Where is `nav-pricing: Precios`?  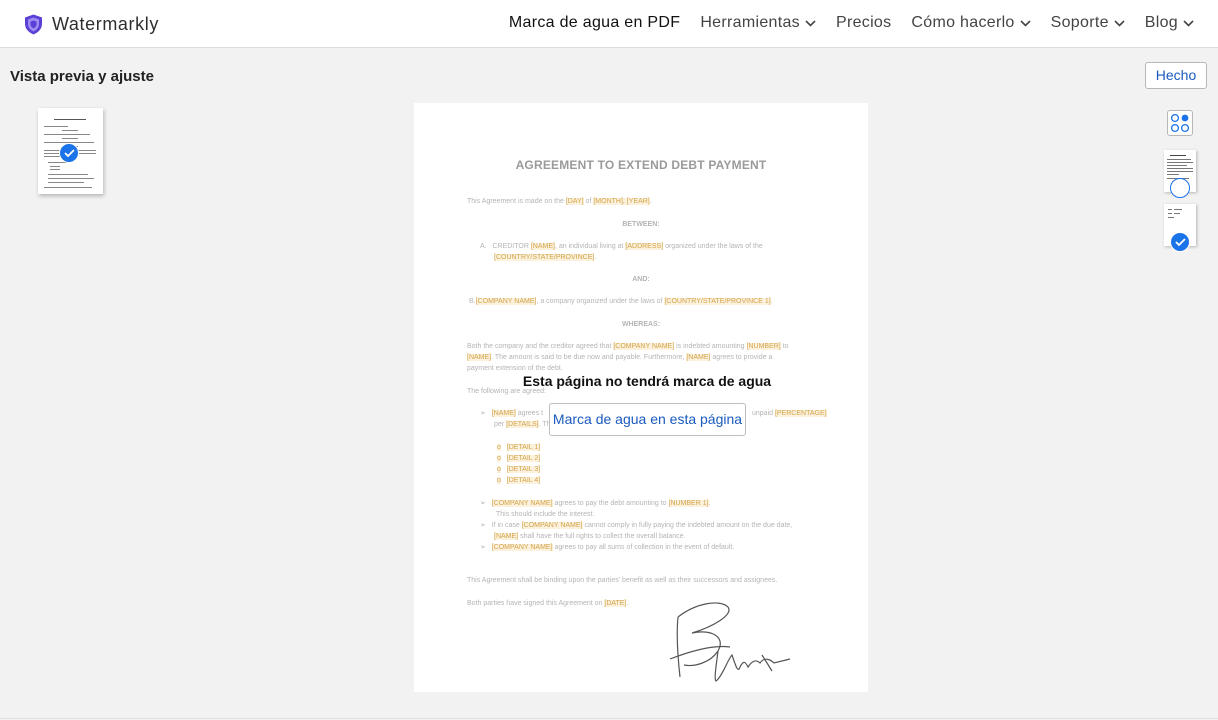
nav-pricing: Precios is located at coordinates (863, 23).